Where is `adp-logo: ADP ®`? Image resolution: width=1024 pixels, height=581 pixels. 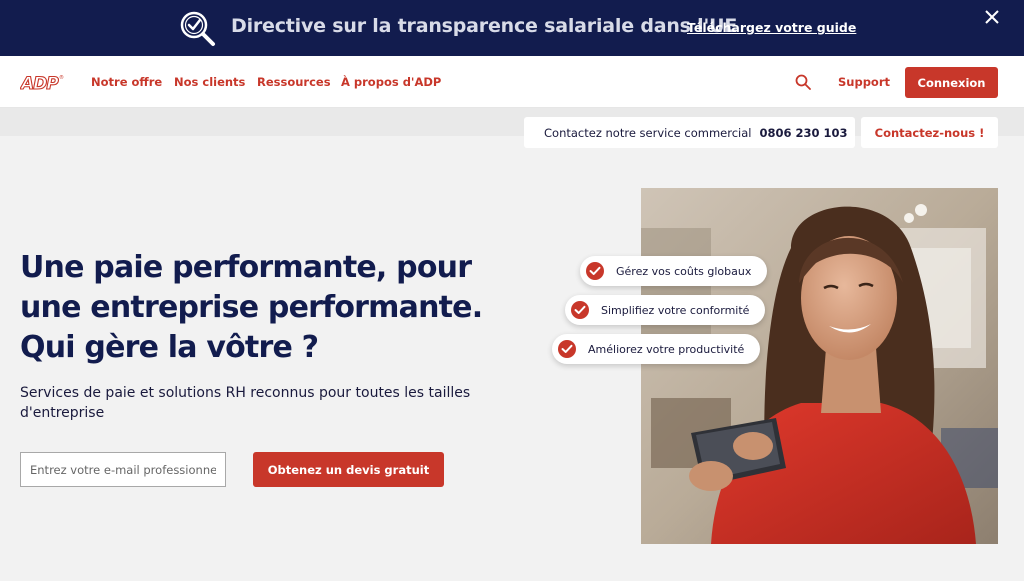
adp-logo: ADP ® is located at coordinates (42, 82).